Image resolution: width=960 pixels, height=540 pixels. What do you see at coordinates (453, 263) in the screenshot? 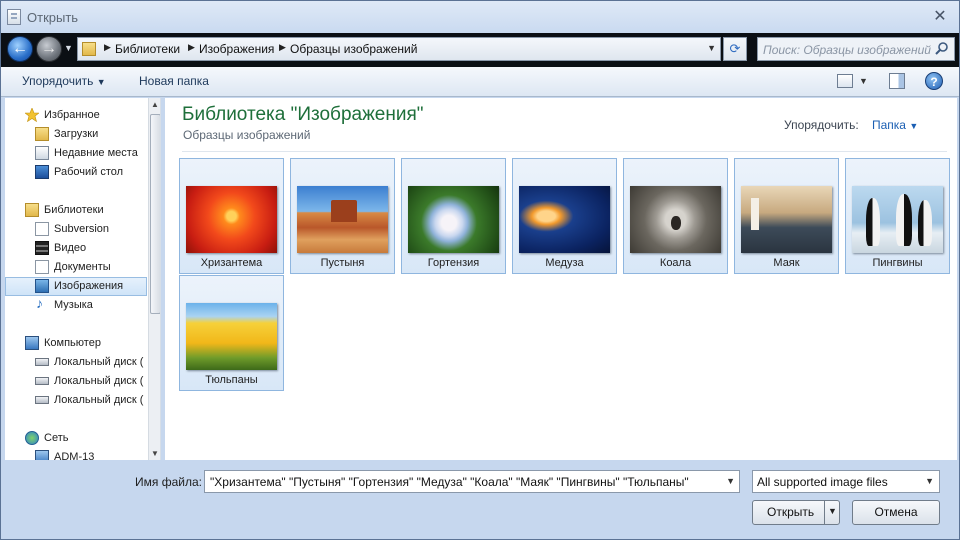
I see `file-item-name: Гортензия` at bounding box center [453, 263].